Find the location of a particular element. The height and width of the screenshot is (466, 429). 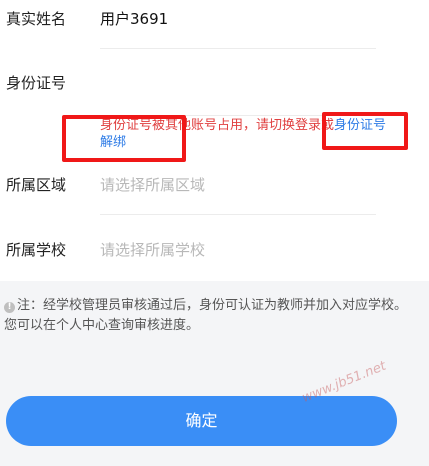

school-select: 请选择所属学校 is located at coordinates (152, 249).